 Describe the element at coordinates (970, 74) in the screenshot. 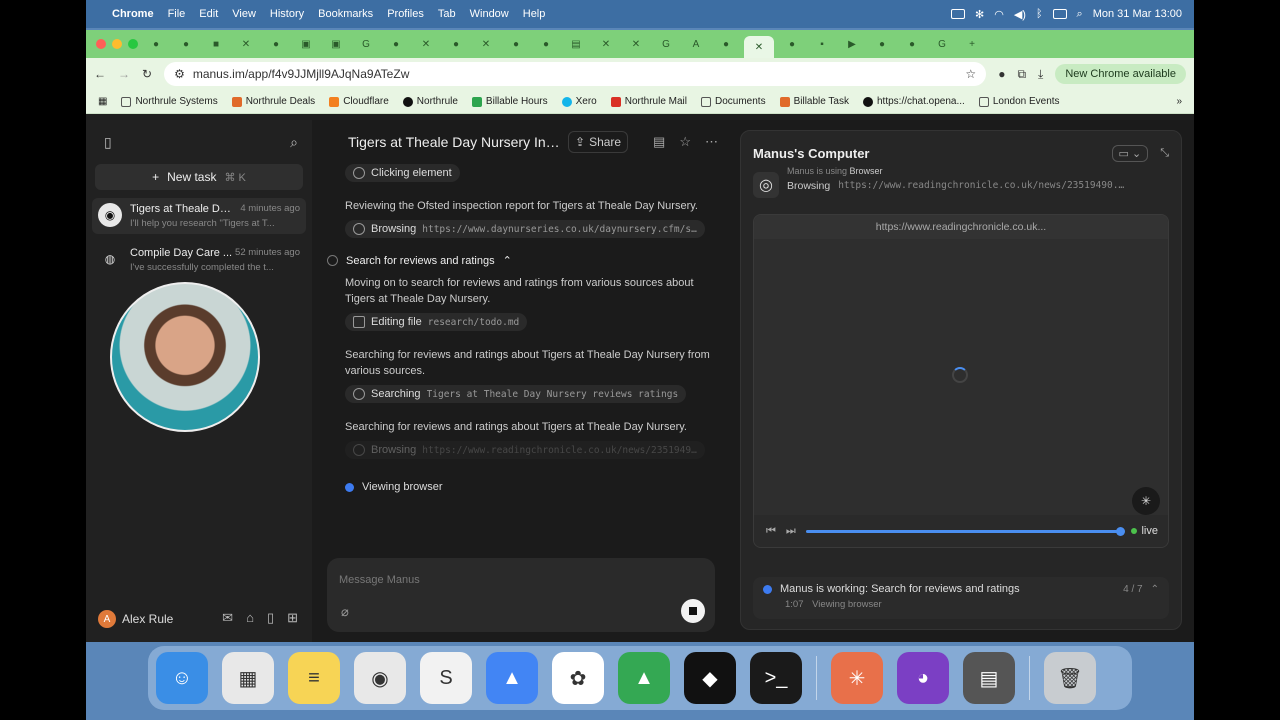

I see `bookmark-star-icon: ☆` at that location.